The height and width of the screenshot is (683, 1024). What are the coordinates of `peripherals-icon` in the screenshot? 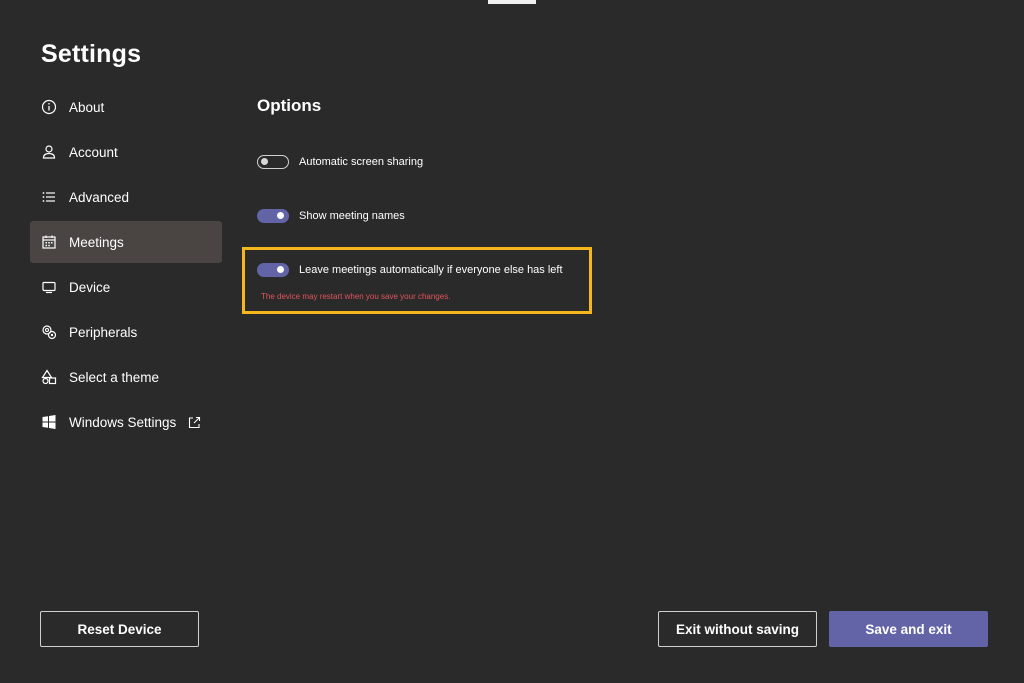 It's located at (49, 332).